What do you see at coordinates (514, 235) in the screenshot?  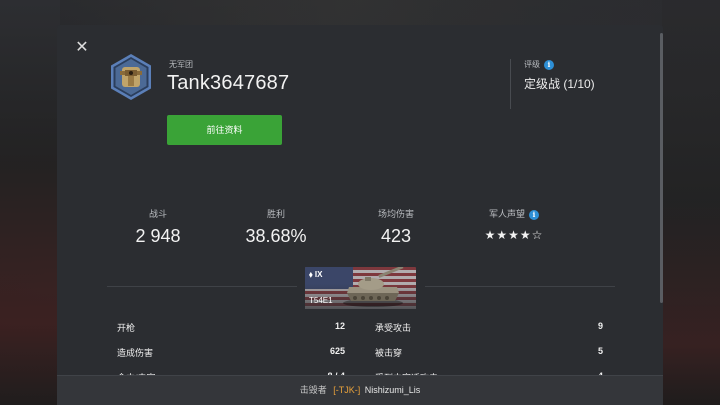 I see `reputation-stars: ★★★★☆` at bounding box center [514, 235].